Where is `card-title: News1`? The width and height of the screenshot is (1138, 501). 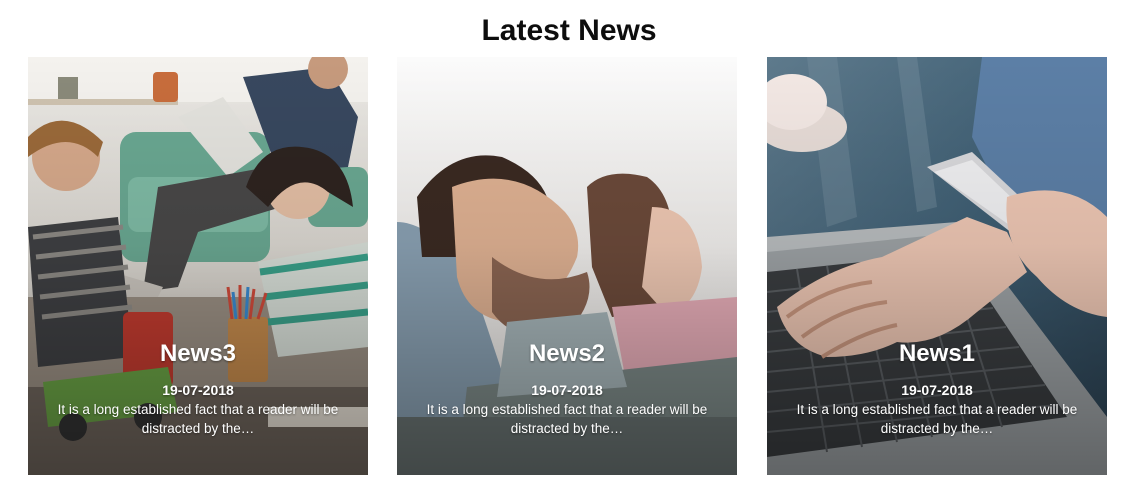
card-title: News1 is located at coordinates (937, 354).